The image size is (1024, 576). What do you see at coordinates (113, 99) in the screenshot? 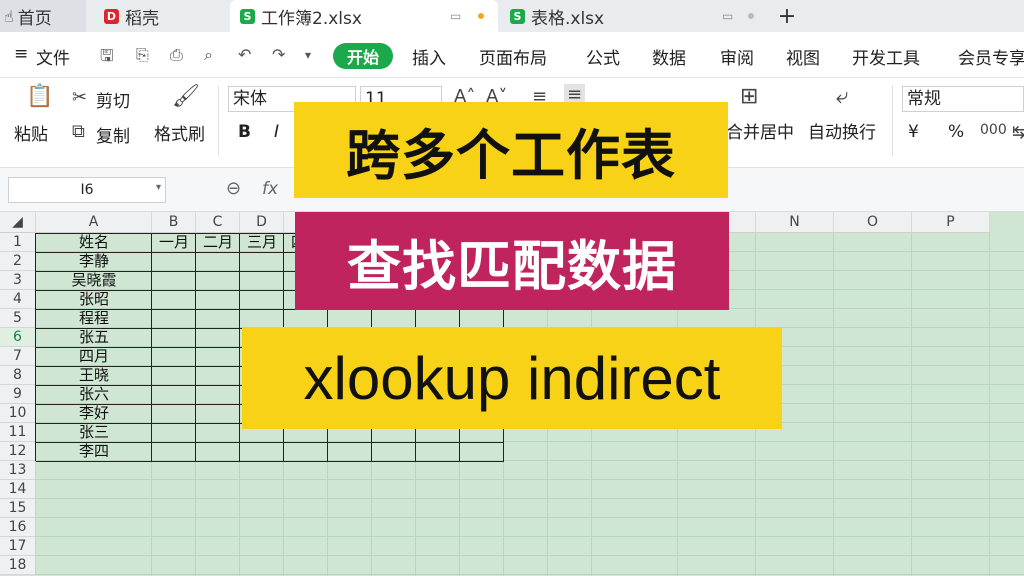
I see `cut-button: 剪切` at bounding box center [113, 99].